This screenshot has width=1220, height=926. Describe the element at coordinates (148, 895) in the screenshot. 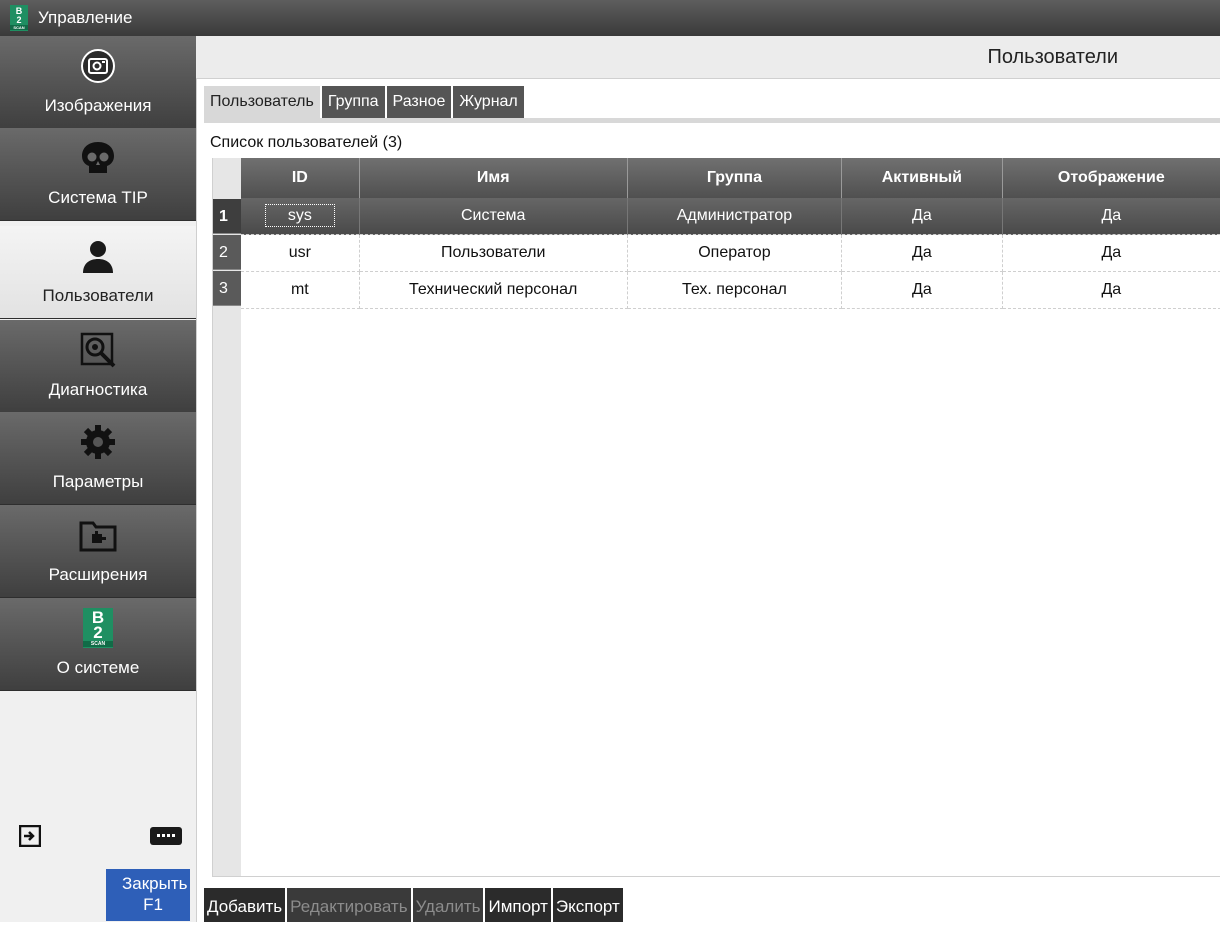

I see `close-button: Закрыть F1` at that location.